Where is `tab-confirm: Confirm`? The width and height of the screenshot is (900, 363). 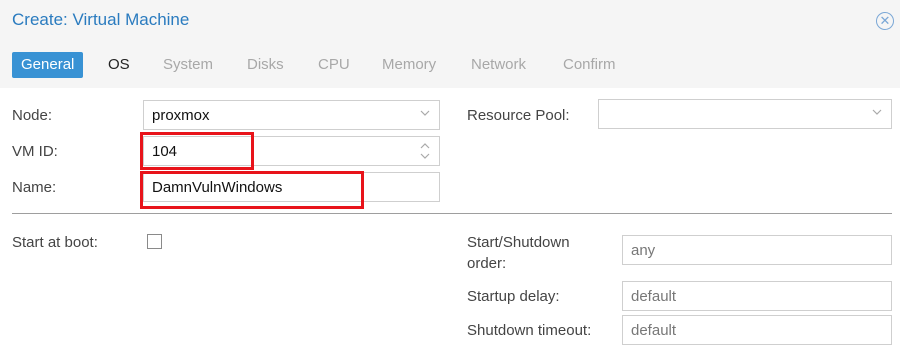
tab-confirm: Confirm is located at coordinates (589, 65).